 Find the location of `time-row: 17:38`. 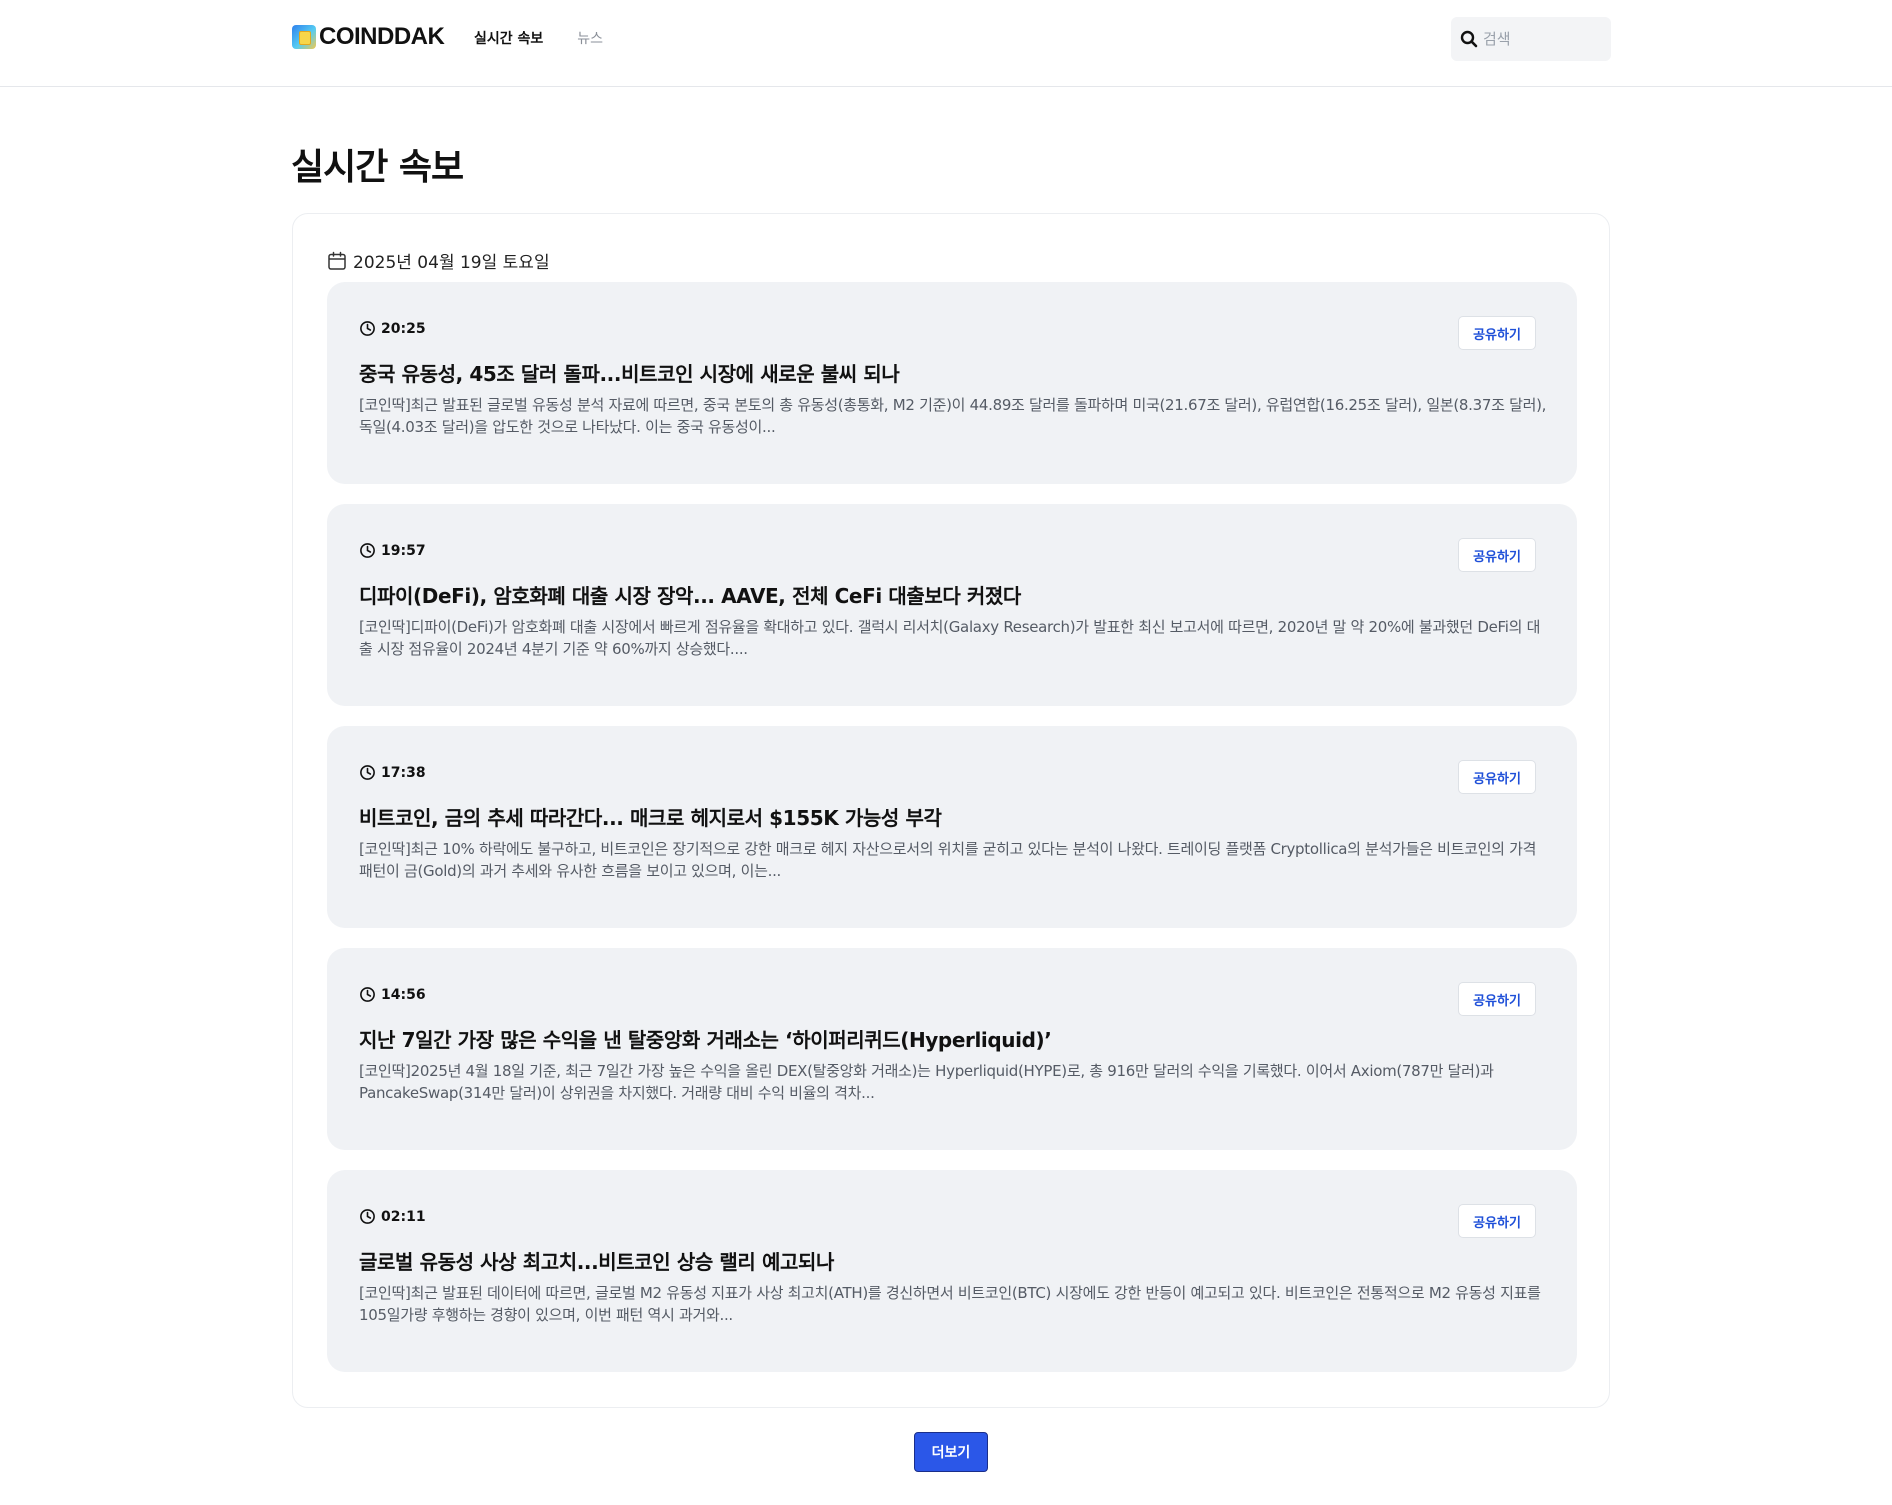

time-row: 17:38 is located at coordinates (392, 772).